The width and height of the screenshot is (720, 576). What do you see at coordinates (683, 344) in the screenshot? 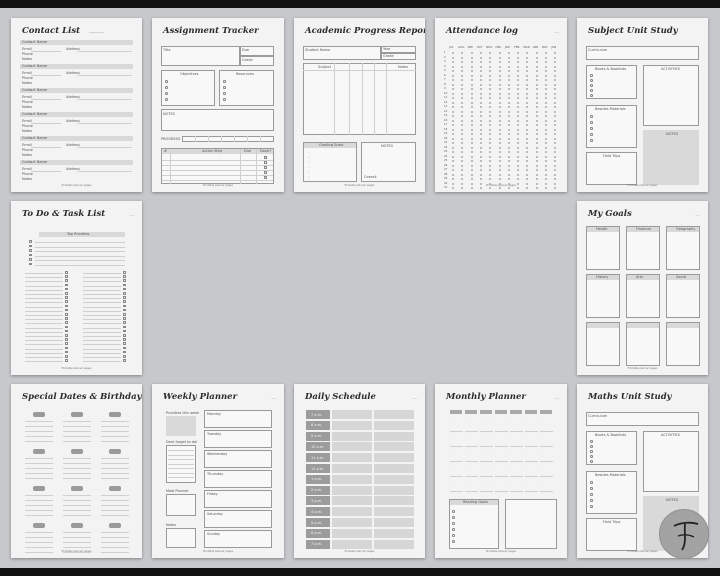
I see `goal-cell` at bounding box center [683, 344].